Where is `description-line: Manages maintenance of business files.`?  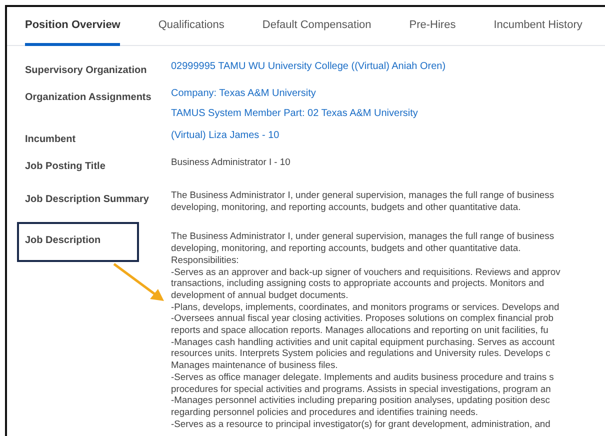
description-line: Manages maintenance of business files. is located at coordinates (255, 365).